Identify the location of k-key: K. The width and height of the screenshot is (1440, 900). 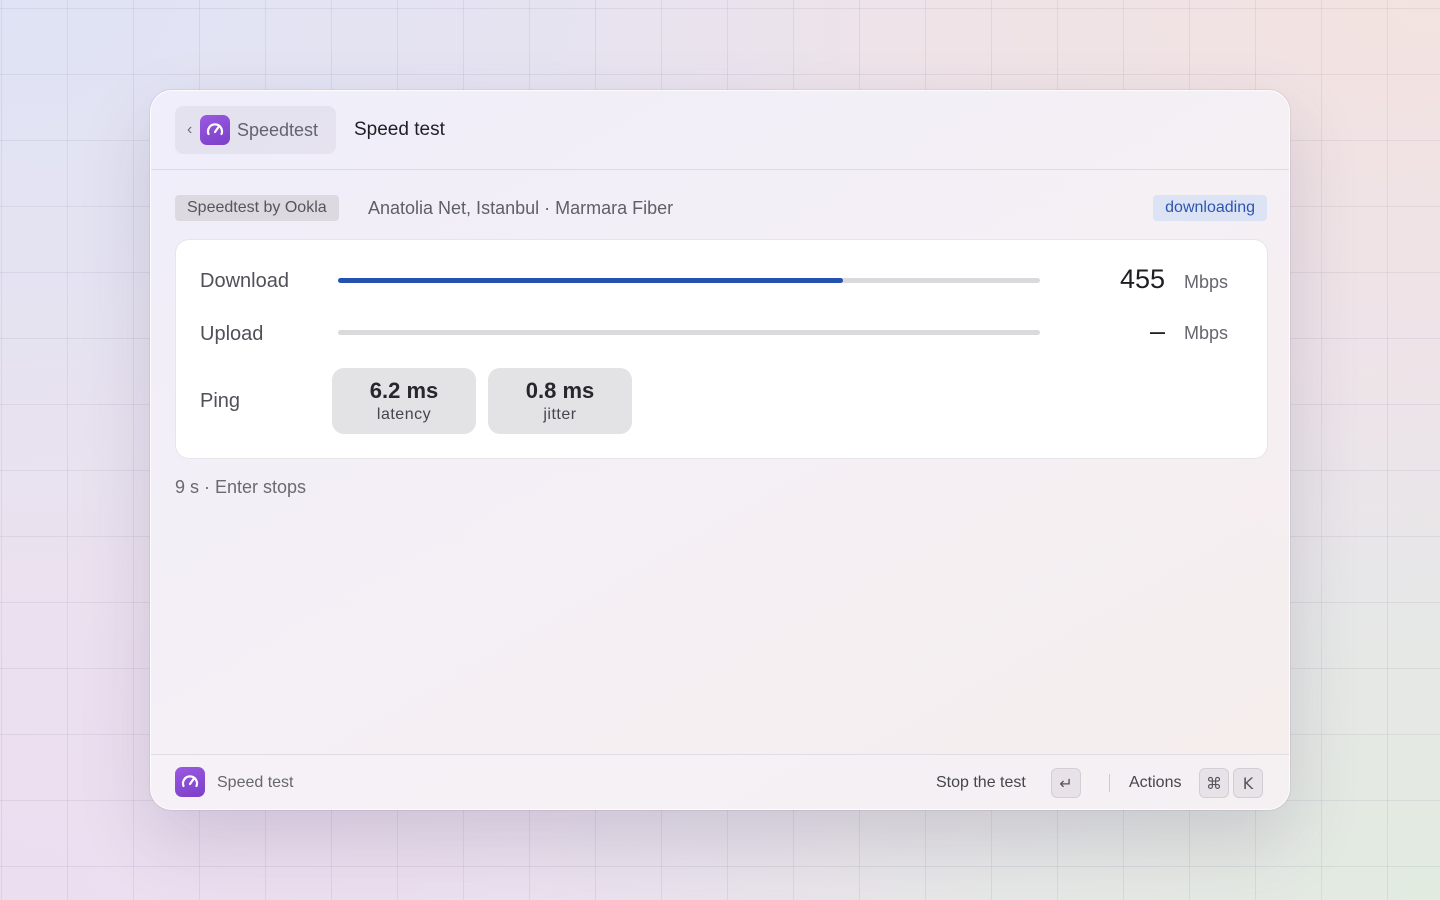
(1248, 783).